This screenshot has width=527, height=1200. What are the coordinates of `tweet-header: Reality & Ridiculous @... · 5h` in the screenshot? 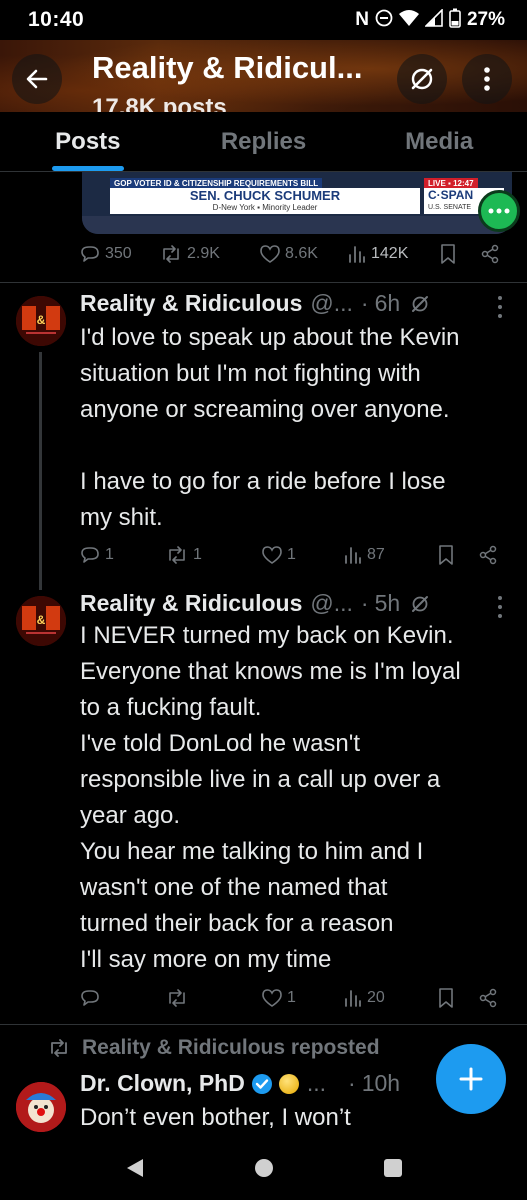 It's located at (255, 603).